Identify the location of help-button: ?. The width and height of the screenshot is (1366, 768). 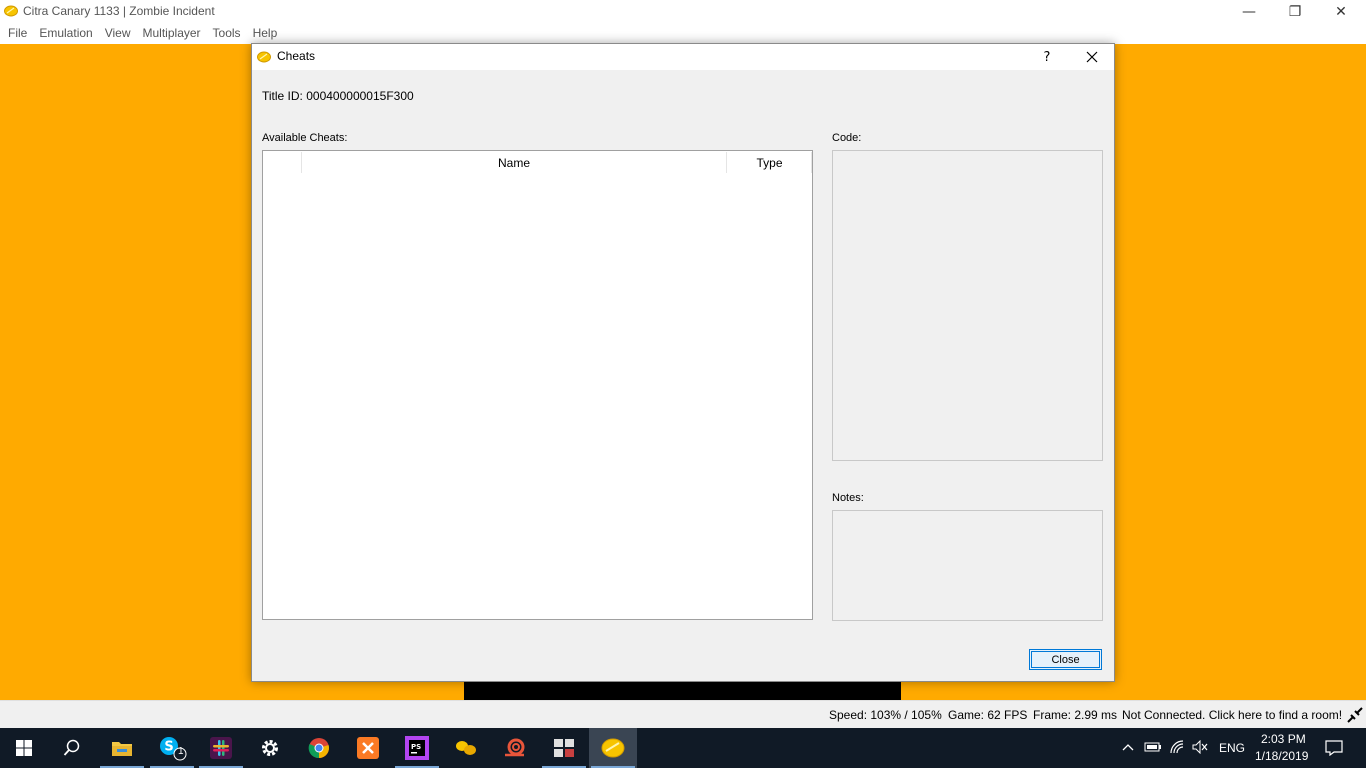
(1047, 57).